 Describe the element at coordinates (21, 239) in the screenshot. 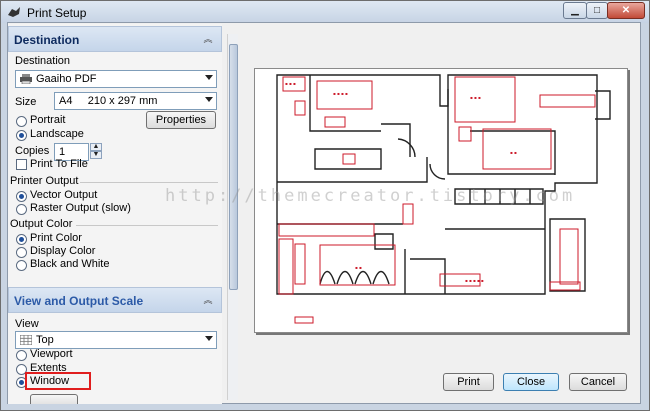

I see `print-color-radio` at that location.